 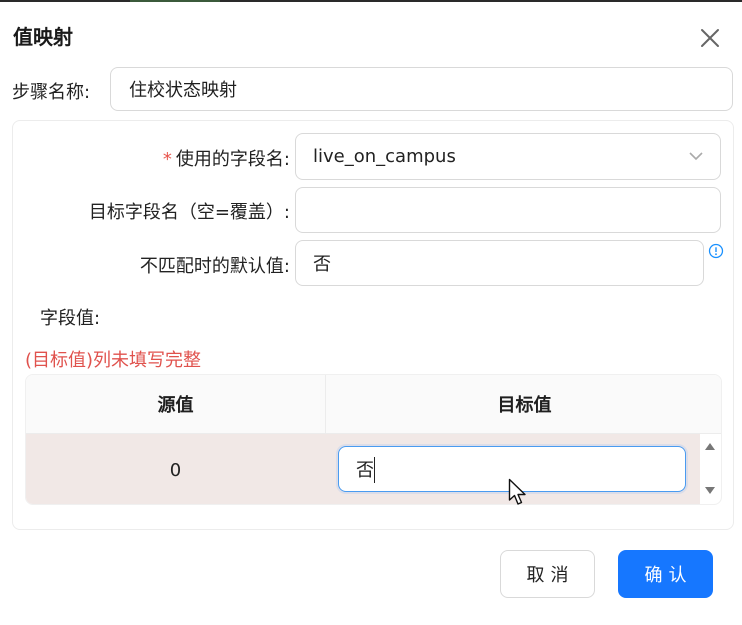 I want to click on chevron-down-icon, so click(x=696, y=156).